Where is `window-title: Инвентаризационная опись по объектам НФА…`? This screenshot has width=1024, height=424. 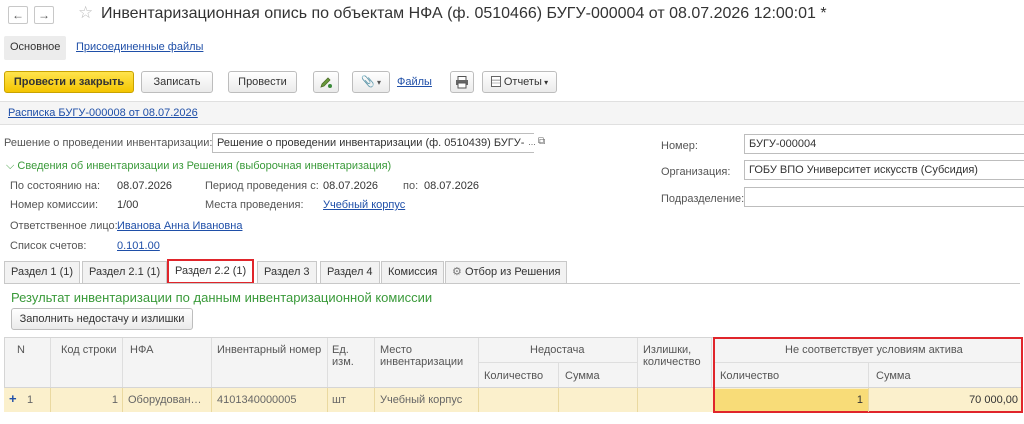 window-title: Инвентаризационная опись по объектам НФА… is located at coordinates (464, 13).